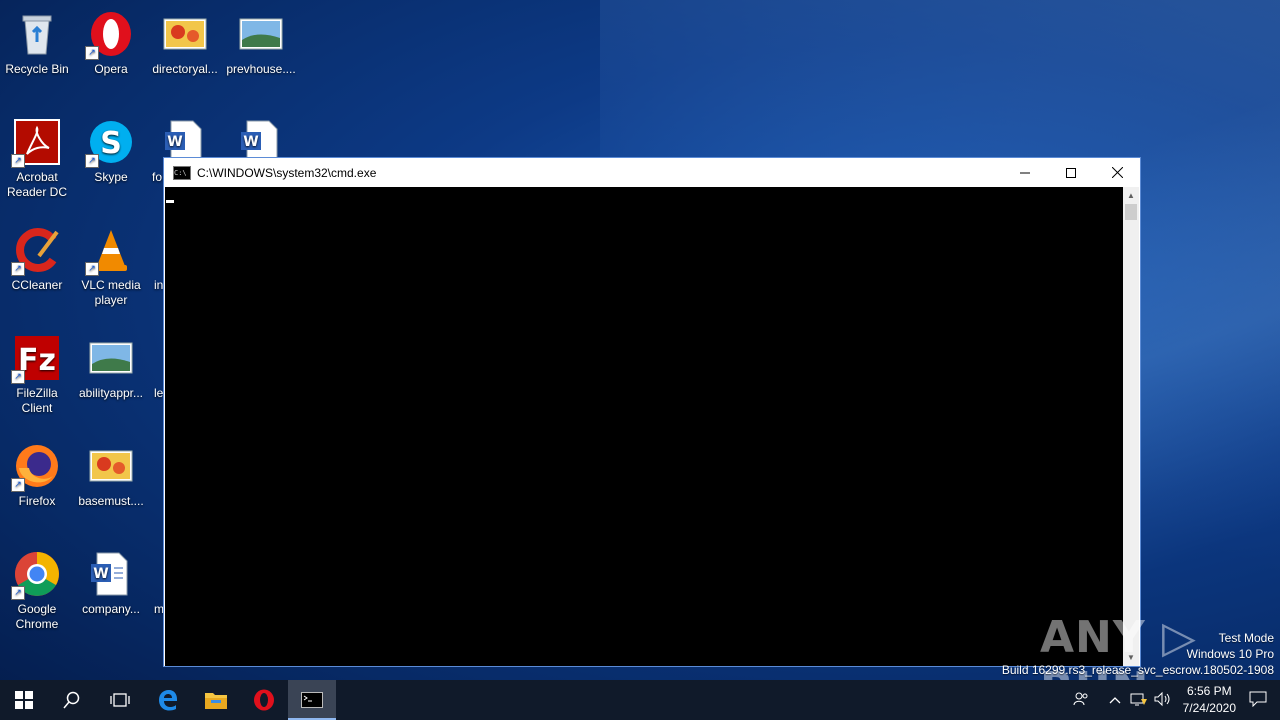  I want to click on clock-date: 7/24/2020, so click(1209, 708).